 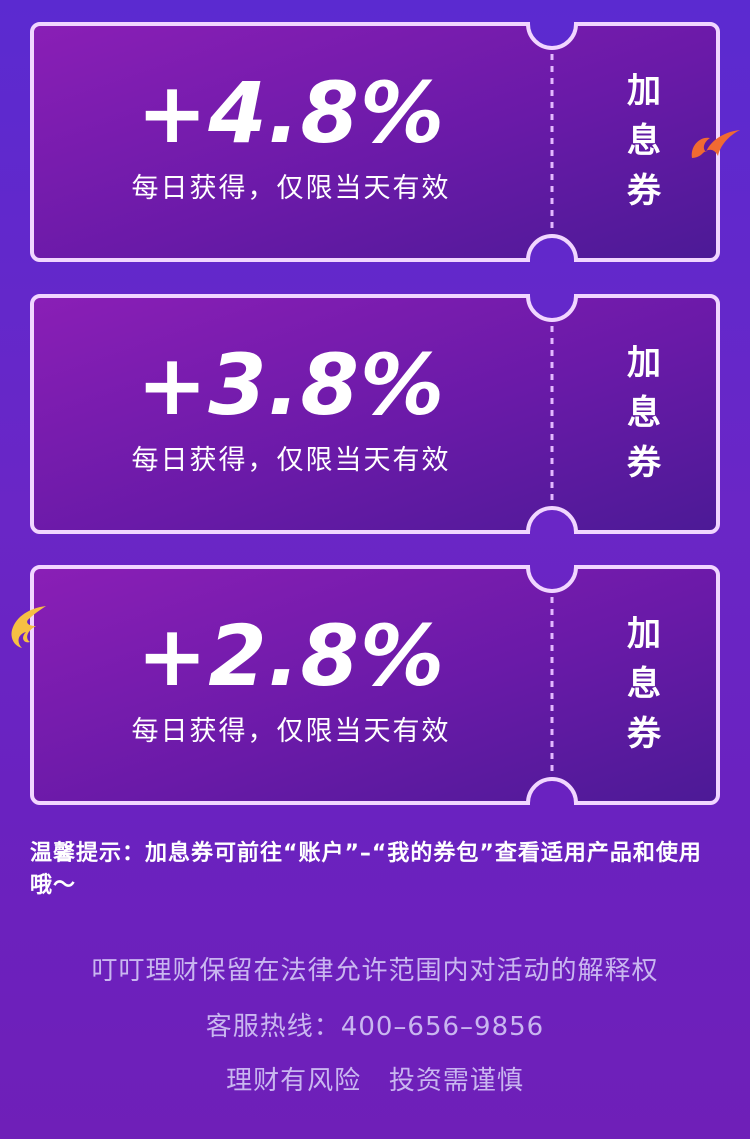 What do you see at coordinates (291, 113) in the screenshot?
I see `coupon-rate: +4.8%` at bounding box center [291, 113].